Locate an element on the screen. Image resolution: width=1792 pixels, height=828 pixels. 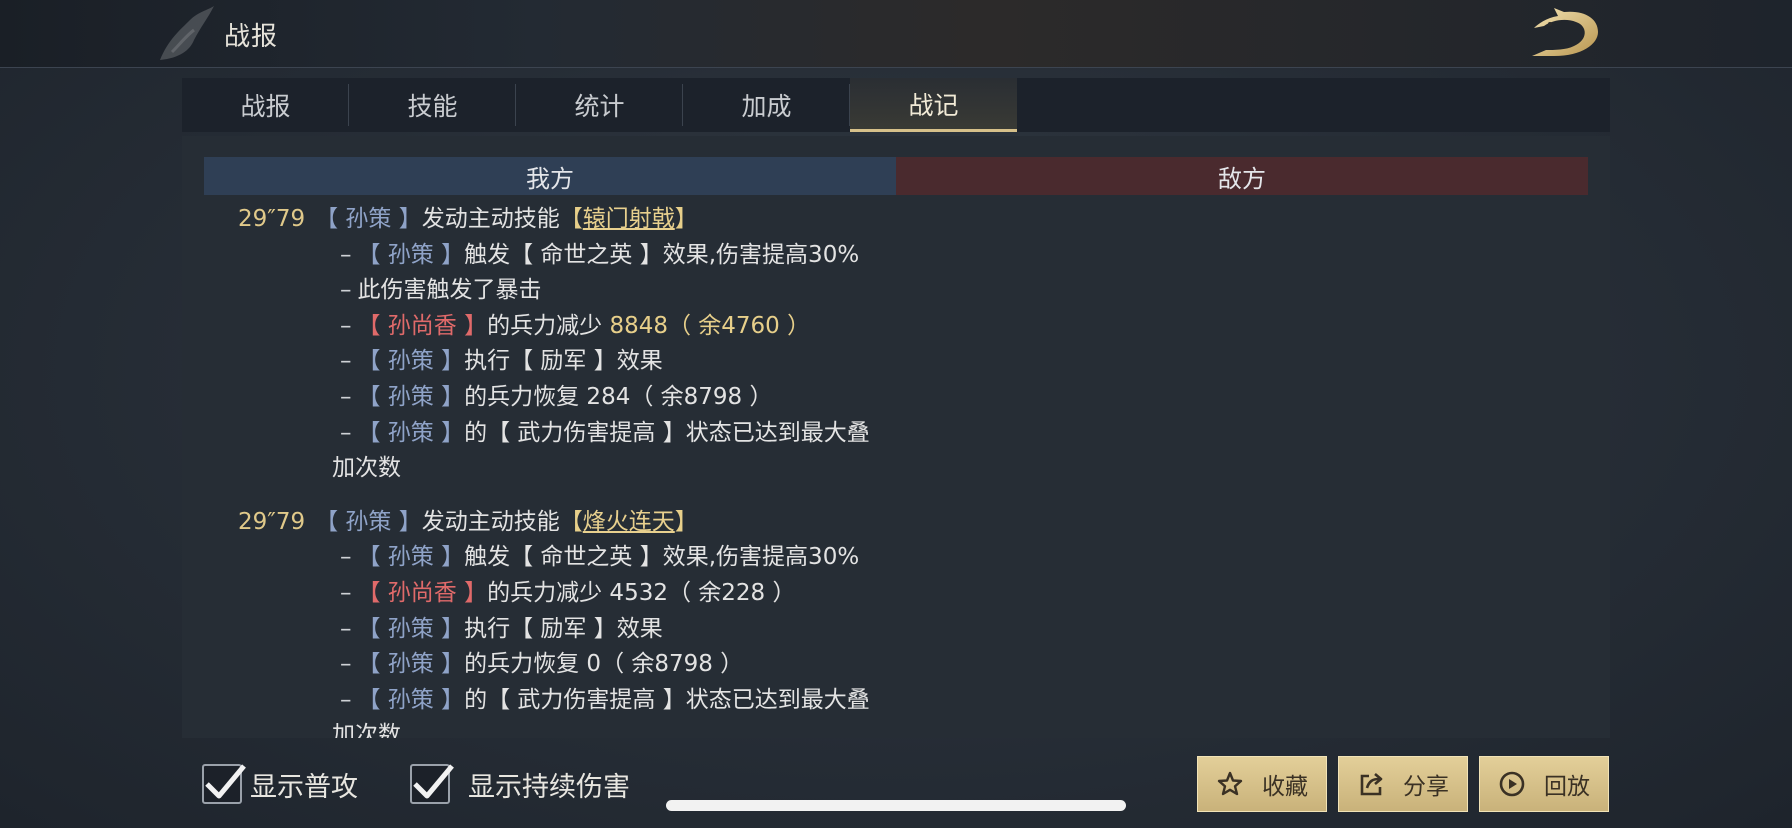
share-button: 分享 is located at coordinates (1403, 784).